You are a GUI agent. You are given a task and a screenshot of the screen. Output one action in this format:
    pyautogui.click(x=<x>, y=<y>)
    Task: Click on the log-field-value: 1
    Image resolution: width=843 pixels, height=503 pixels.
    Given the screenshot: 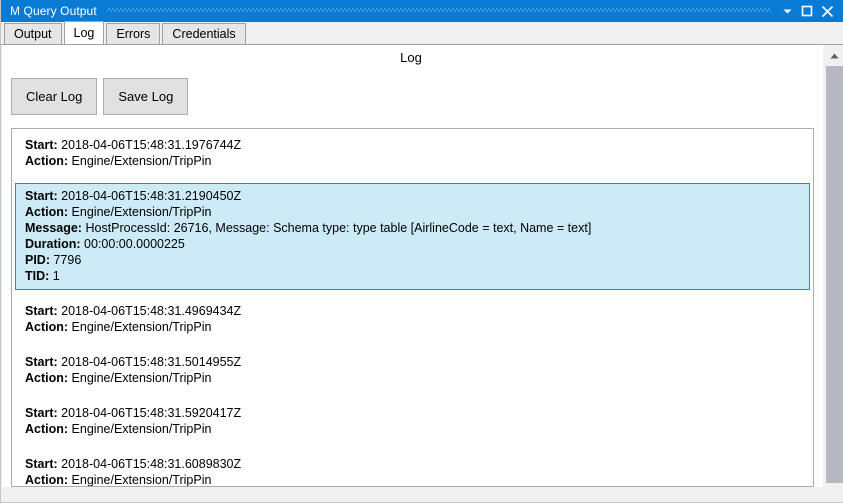 What is the action you would take?
    pyautogui.click(x=56, y=276)
    